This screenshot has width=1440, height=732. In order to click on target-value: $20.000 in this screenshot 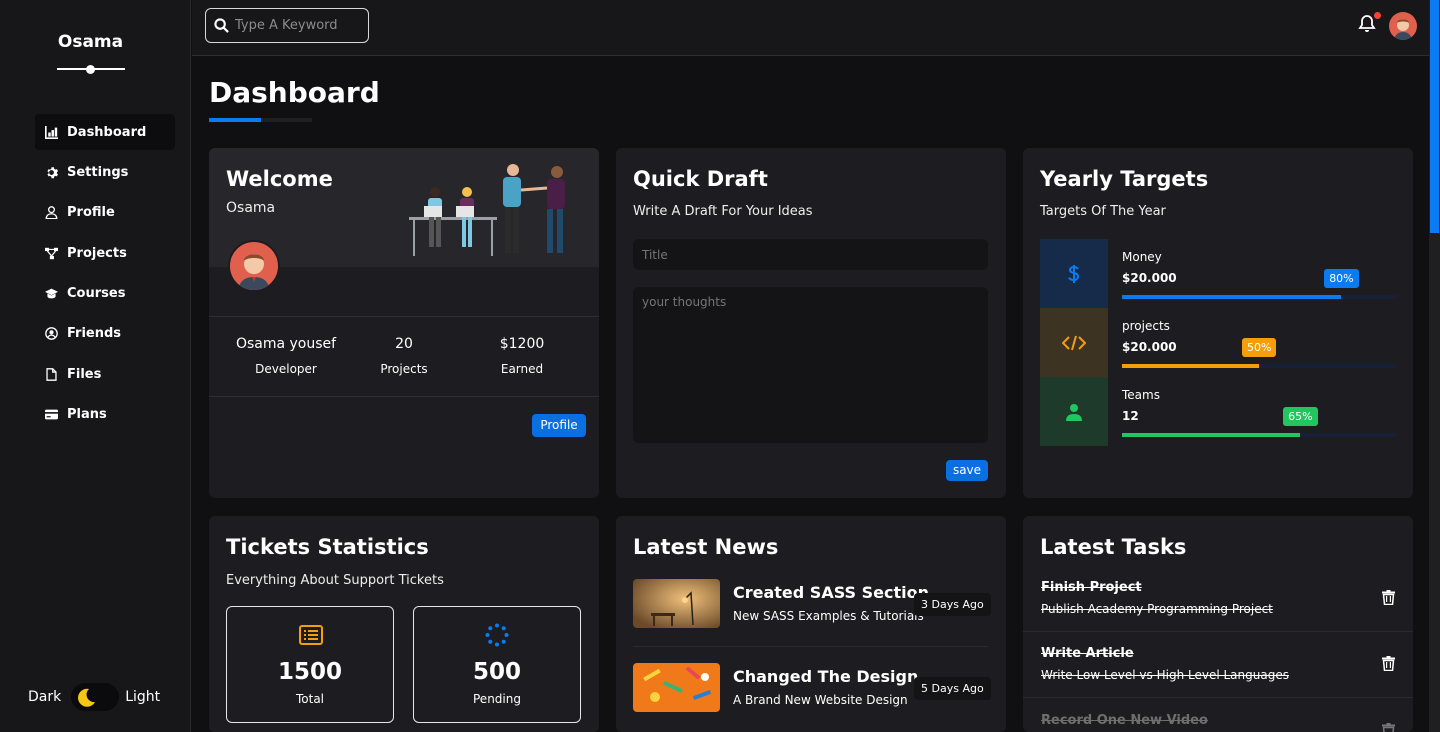, I will do `click(1149, 278)`.